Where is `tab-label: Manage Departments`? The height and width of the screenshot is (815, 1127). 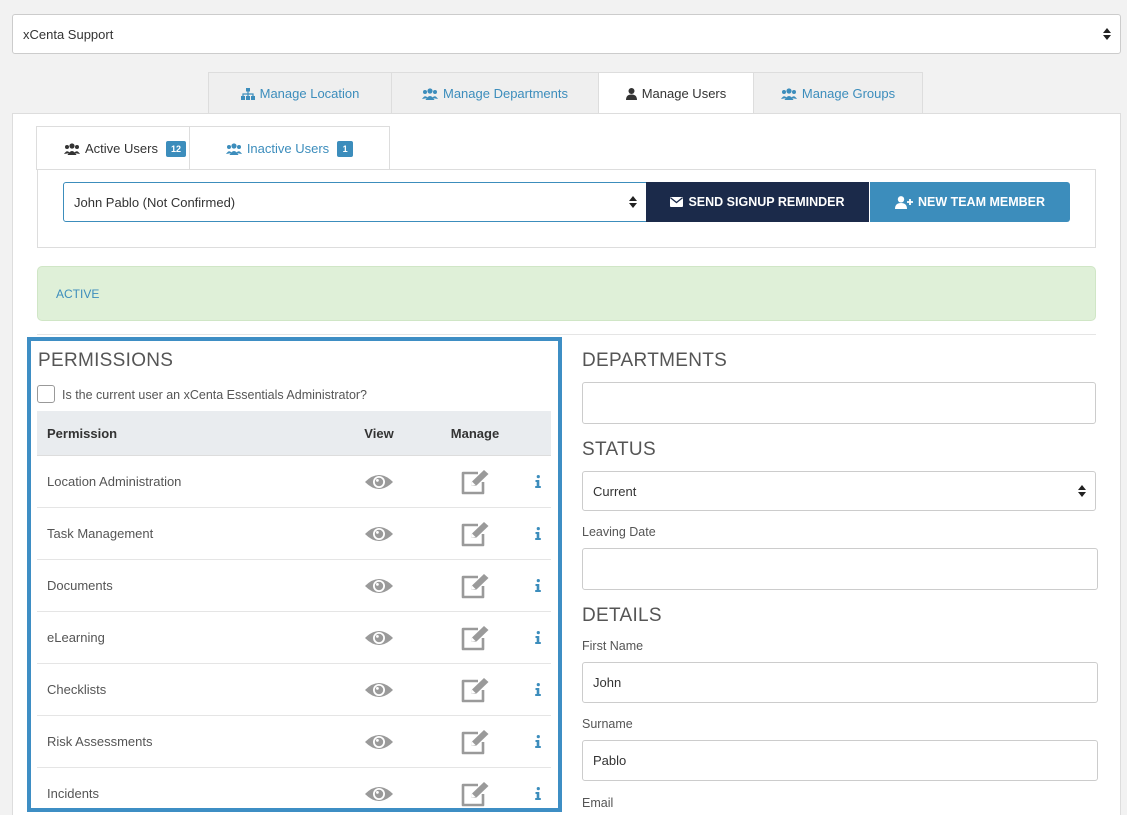 tab-label: Manage Departments is located at coordinates (505, 93).